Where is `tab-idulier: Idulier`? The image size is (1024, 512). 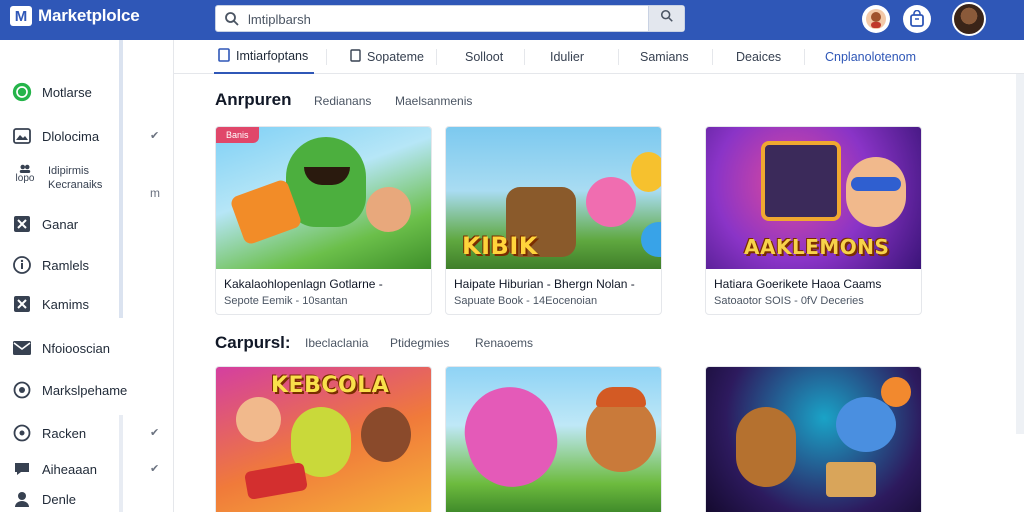
tab-idulier: Idulier is located at coordinates (567, 57).